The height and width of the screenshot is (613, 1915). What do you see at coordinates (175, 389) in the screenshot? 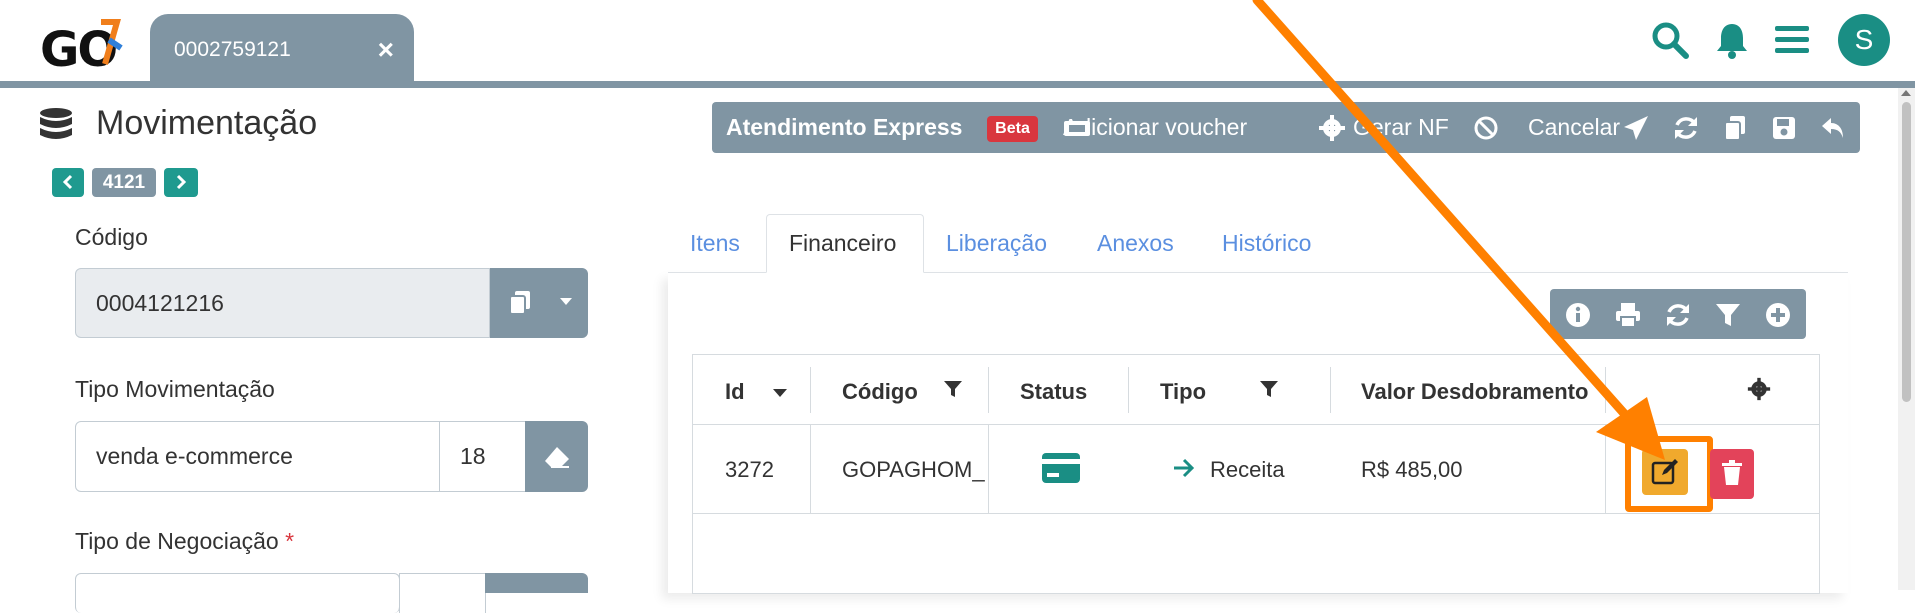
I see `tipo-movimentacao-label: Tipo Movimentação` at bounding box center [175, 389].